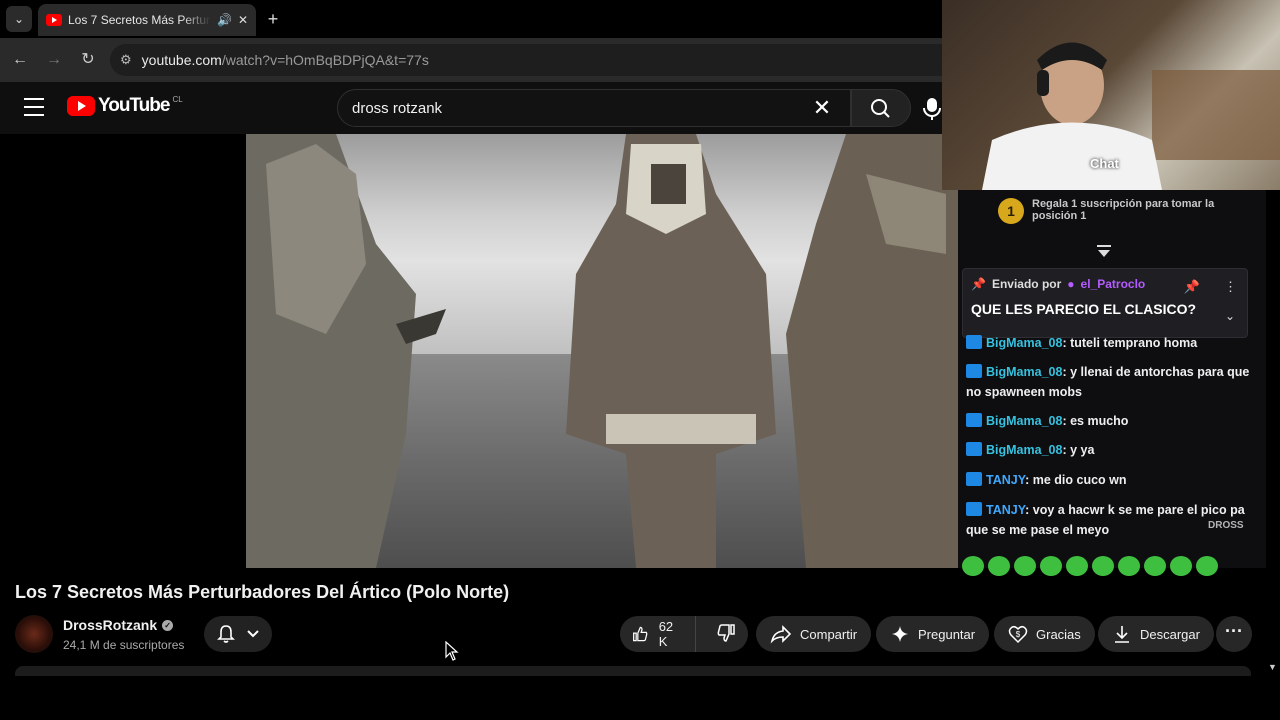 Image resolution: width=1280 pixels, height=720 pixels. What do you see at coordinates (273, 19) in the screenshot?
I see `new-tab-button: +` at bounding box center [273, 19].